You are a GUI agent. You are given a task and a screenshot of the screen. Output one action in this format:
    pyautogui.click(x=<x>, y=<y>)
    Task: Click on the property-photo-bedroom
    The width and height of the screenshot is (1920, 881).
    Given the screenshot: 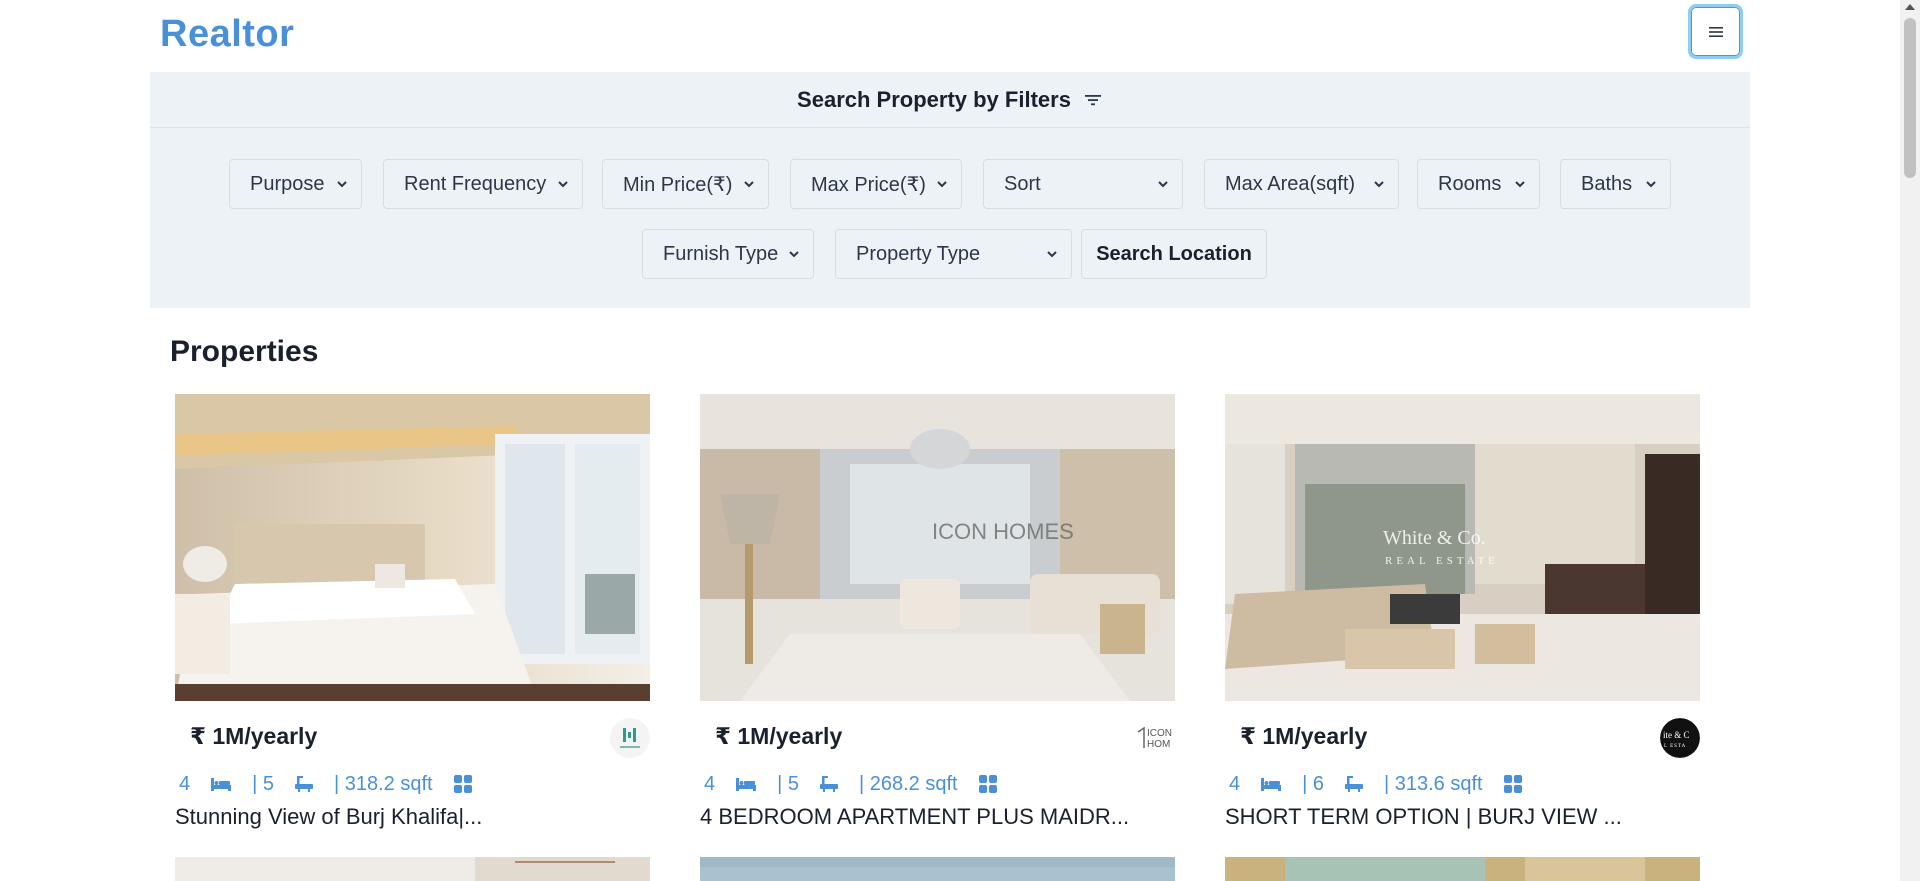 What is the action you would take?
    pyautogui.click(x=412, y=547)
    